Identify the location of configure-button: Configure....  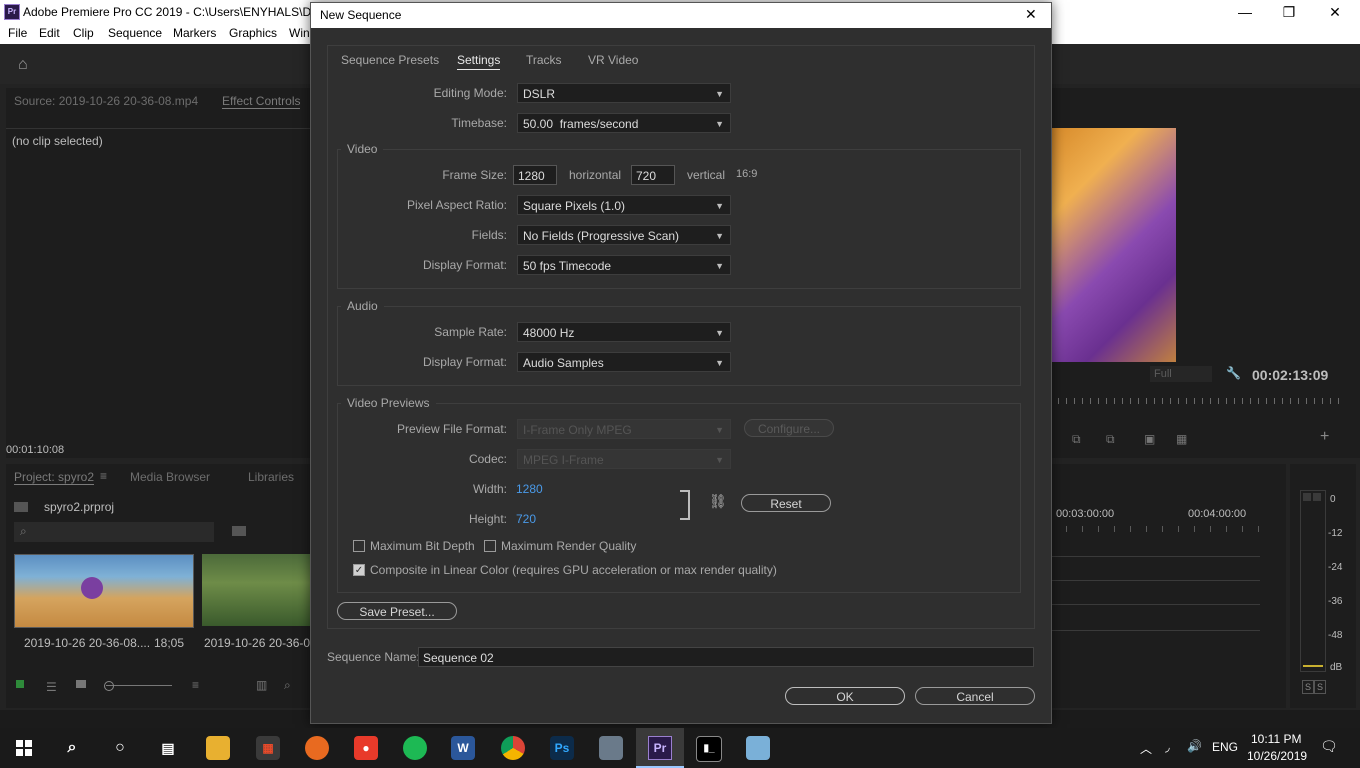
(789, 428).